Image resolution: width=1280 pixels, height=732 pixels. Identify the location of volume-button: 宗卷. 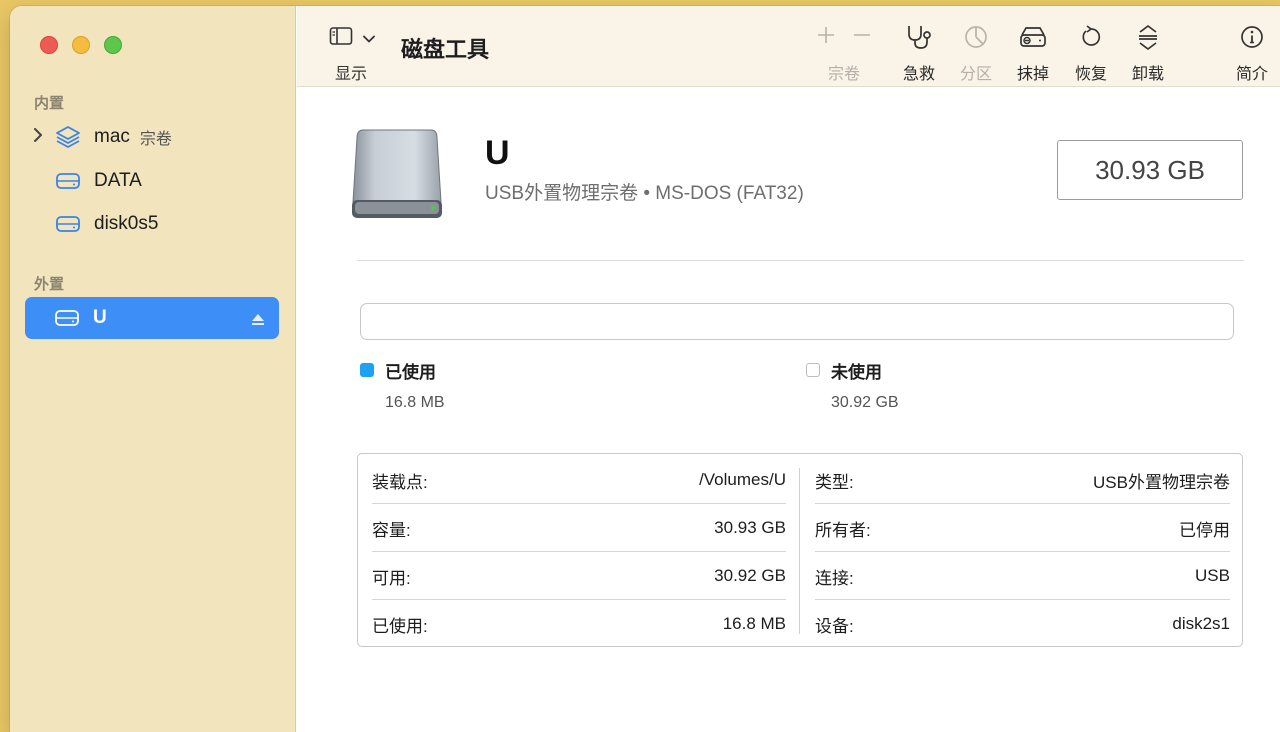
(844, 53).